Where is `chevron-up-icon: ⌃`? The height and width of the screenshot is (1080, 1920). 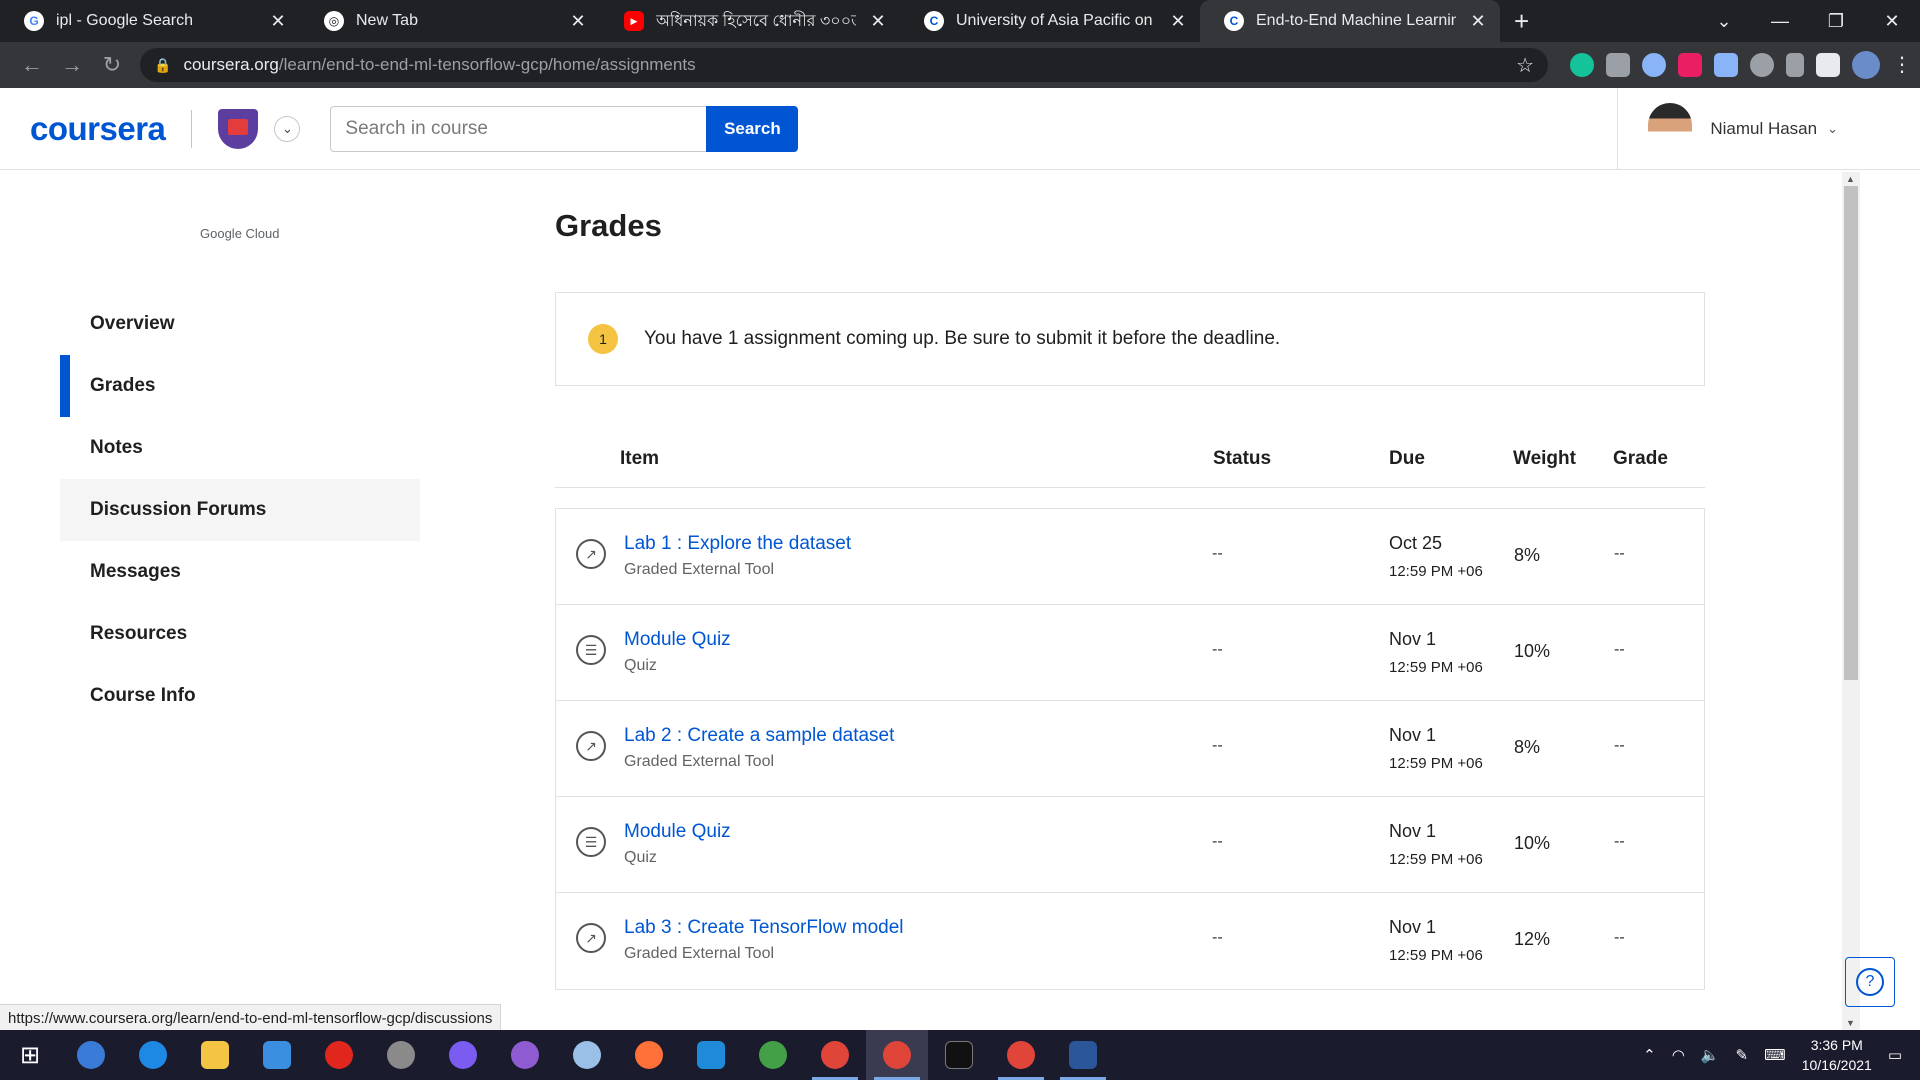 chevron-up-icon: ⌃ is located at coordinates (1649, 1055).